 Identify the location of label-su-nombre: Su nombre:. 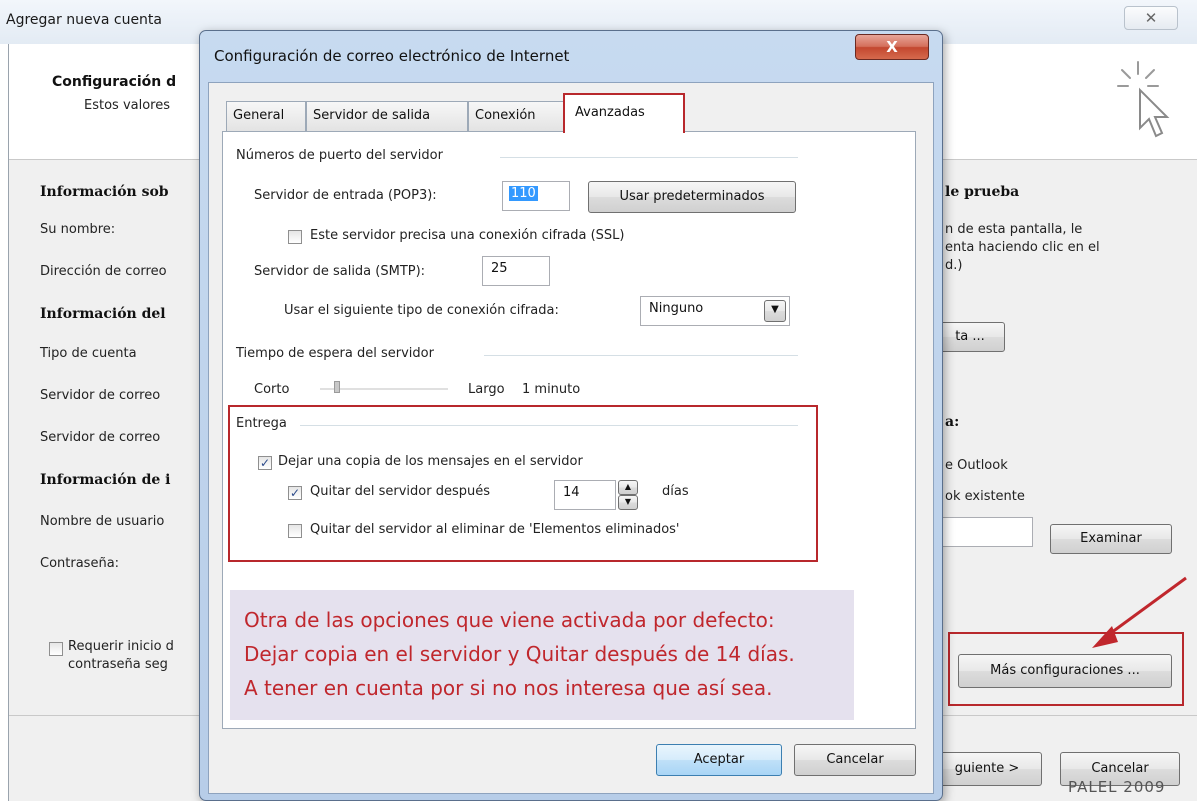
(78, 229).